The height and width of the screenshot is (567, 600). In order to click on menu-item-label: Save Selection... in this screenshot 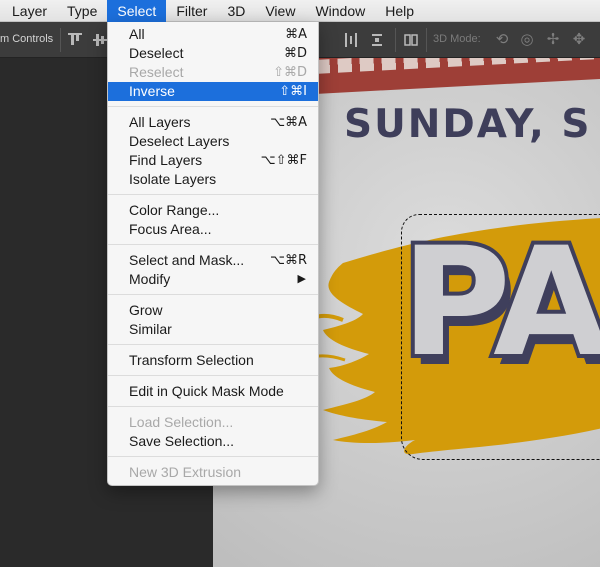, I will do `click(182, 441)`.